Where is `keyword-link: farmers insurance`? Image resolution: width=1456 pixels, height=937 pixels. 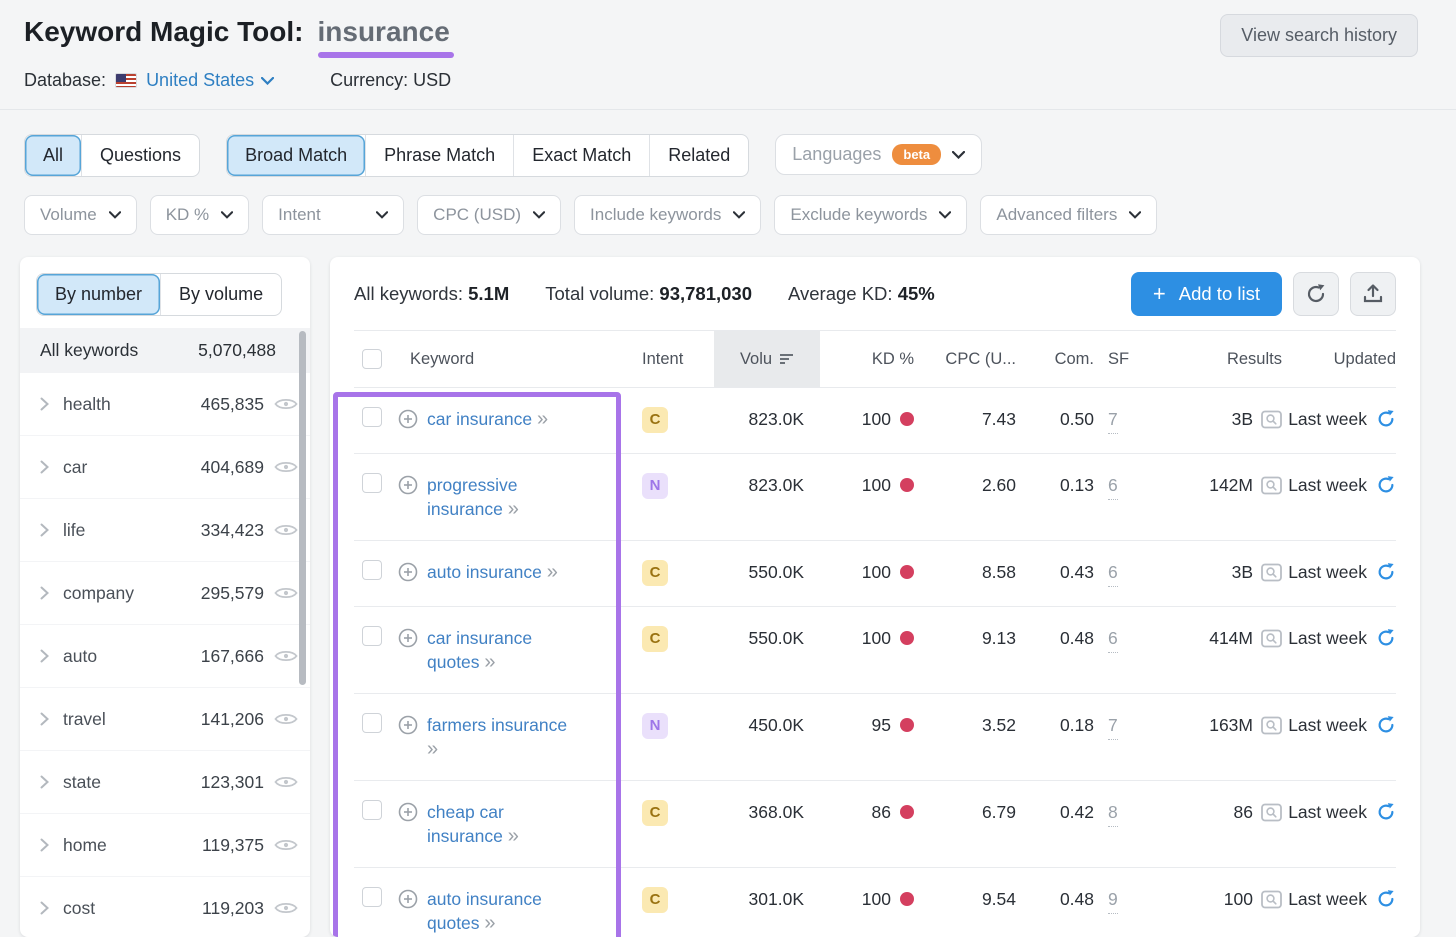
keyword-link: farmers insurance is located at coordinates (497, 725).